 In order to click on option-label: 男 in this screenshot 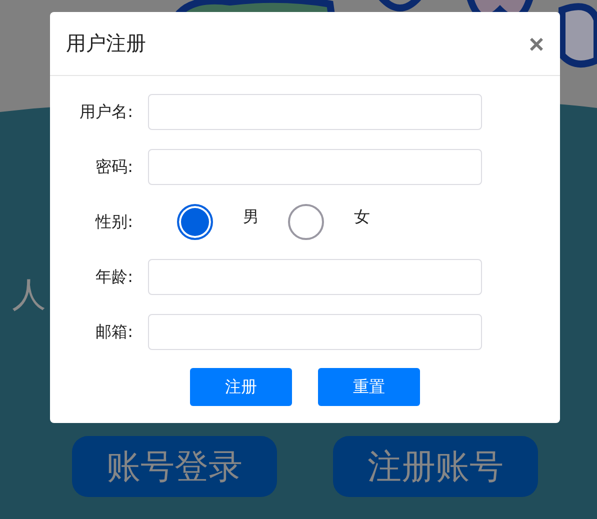, I will do `click(251, 217)`.